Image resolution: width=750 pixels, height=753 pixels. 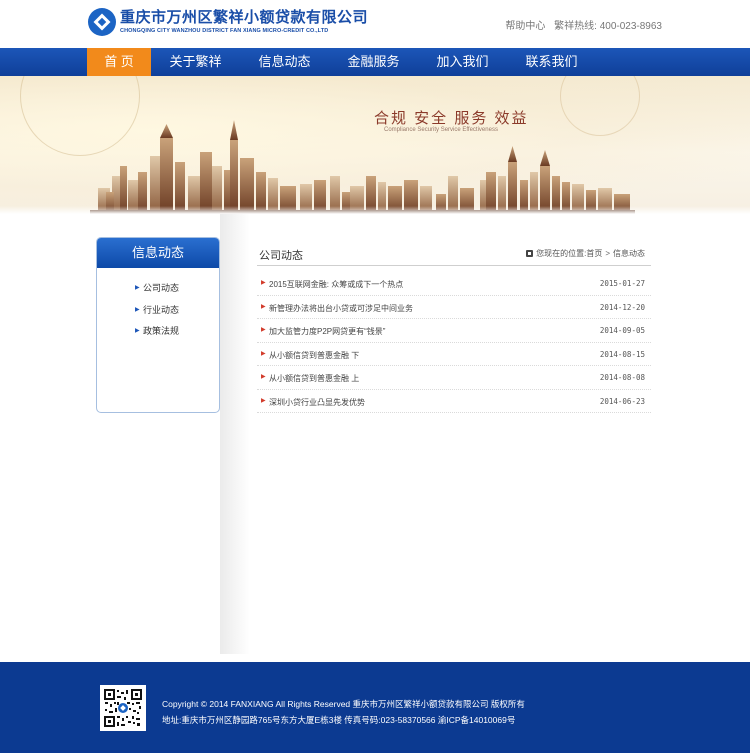 I want to click on news-title-link: 2015互联网金融: 众筹或成下一个热点, so click(x=336, y=284).